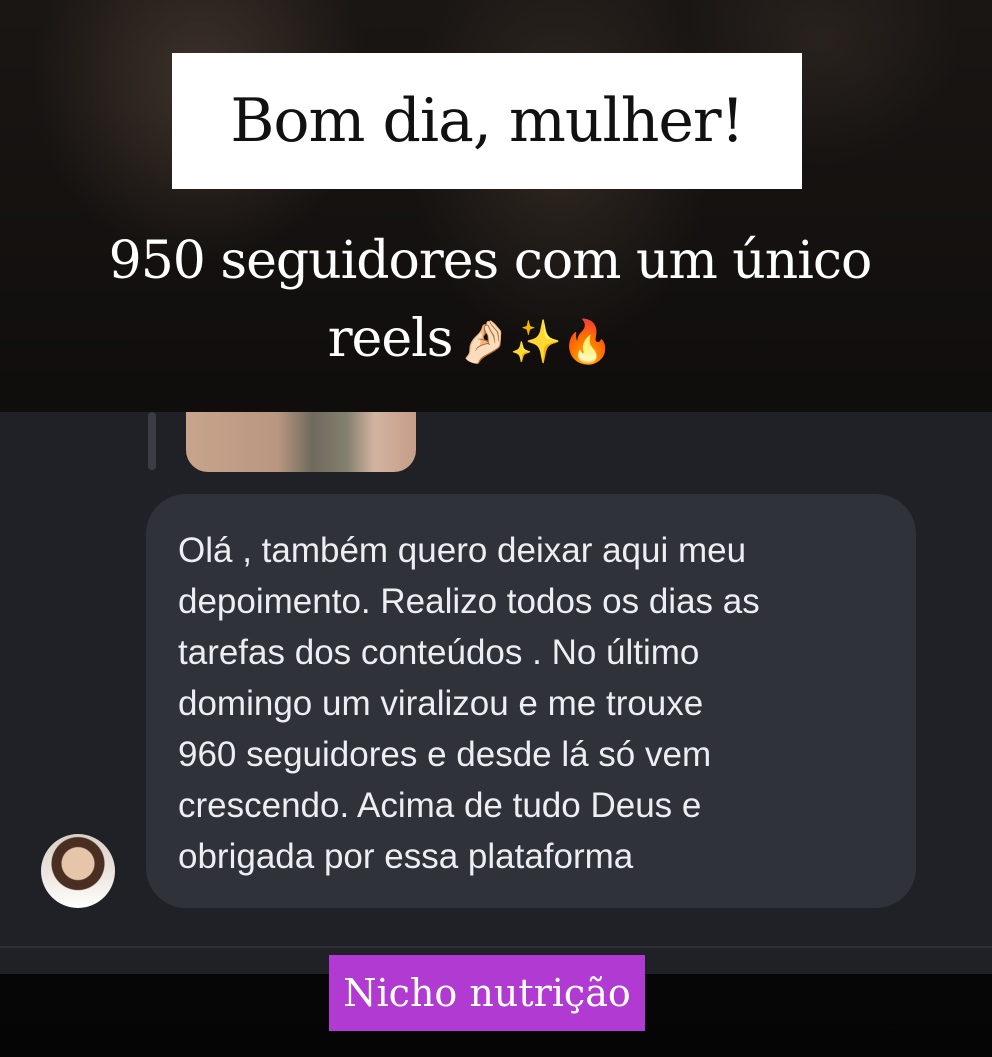 This screenshot has width=992, height=1057. I want to click on subtitle-line-1: 950 seguidores com um único, so click(490, 261).